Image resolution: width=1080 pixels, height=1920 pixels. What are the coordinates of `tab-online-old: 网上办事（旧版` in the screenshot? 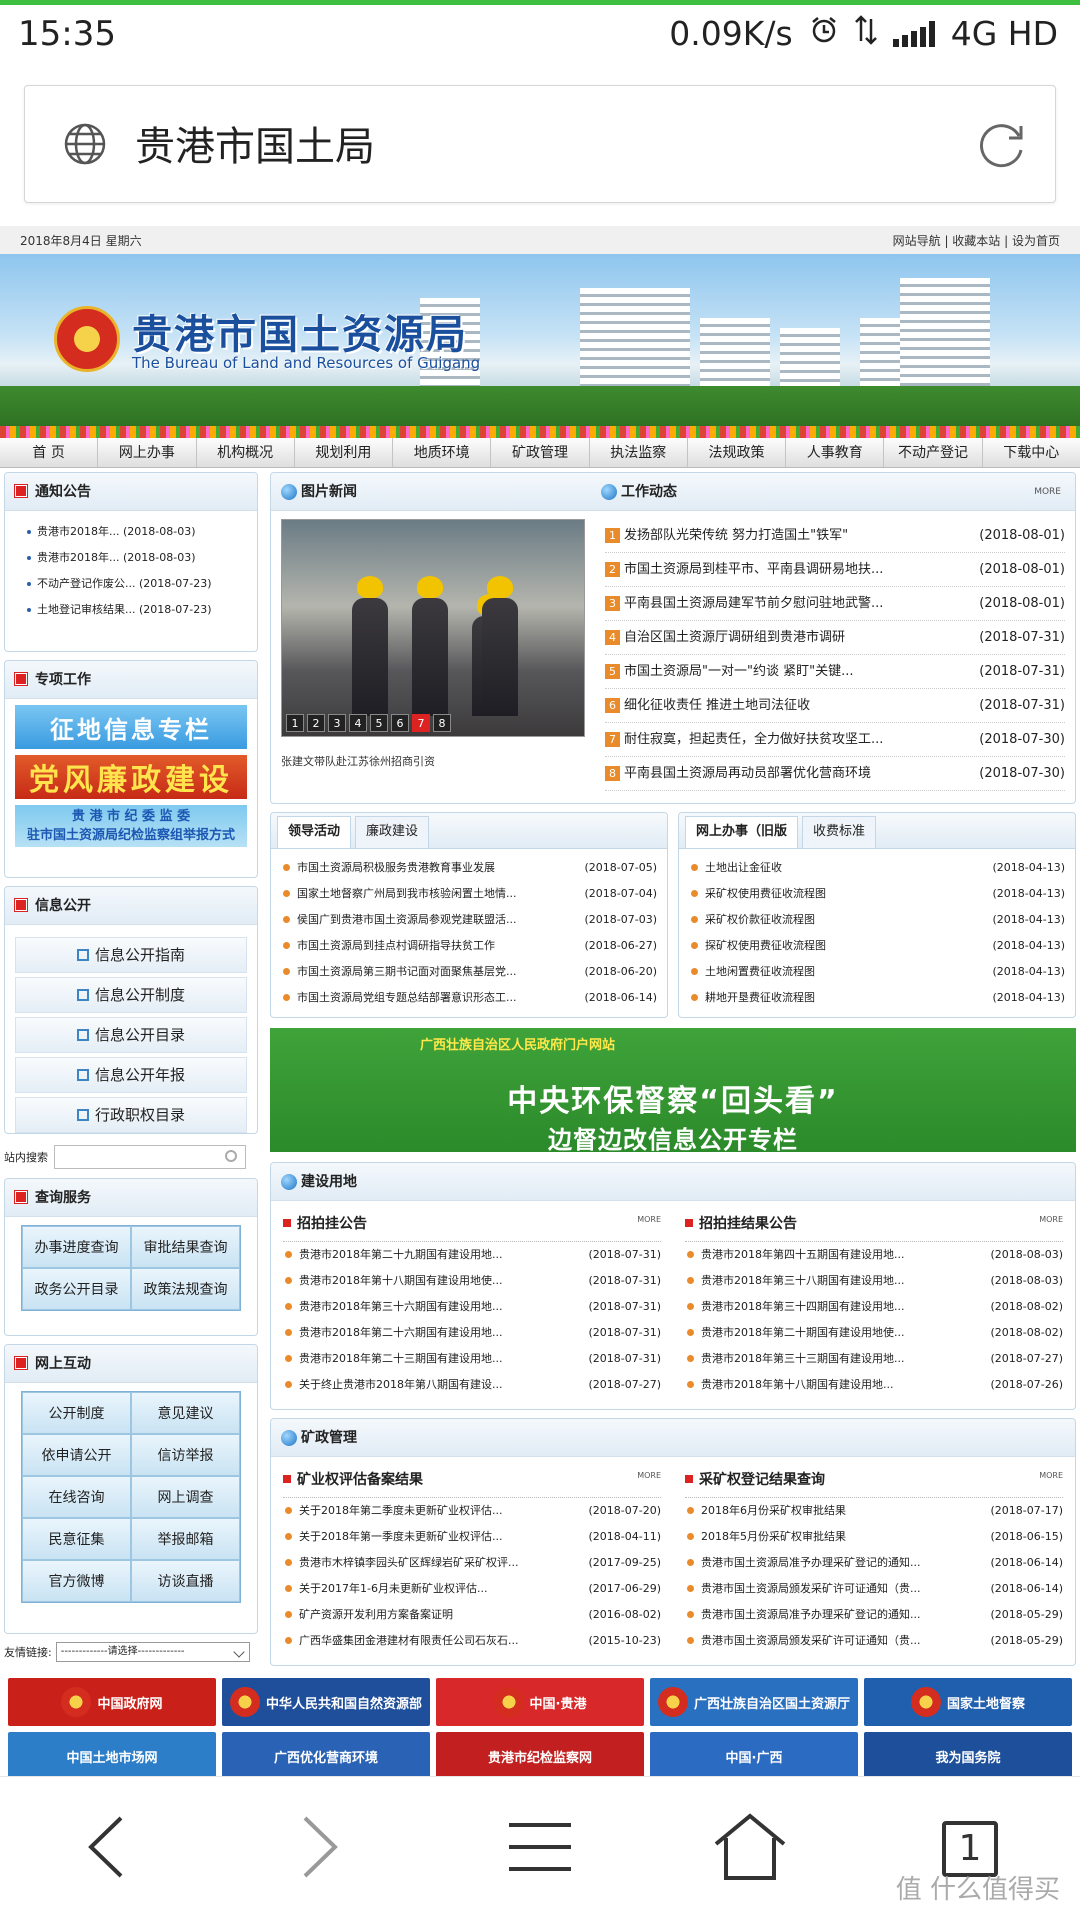 It's located at (742, 832).